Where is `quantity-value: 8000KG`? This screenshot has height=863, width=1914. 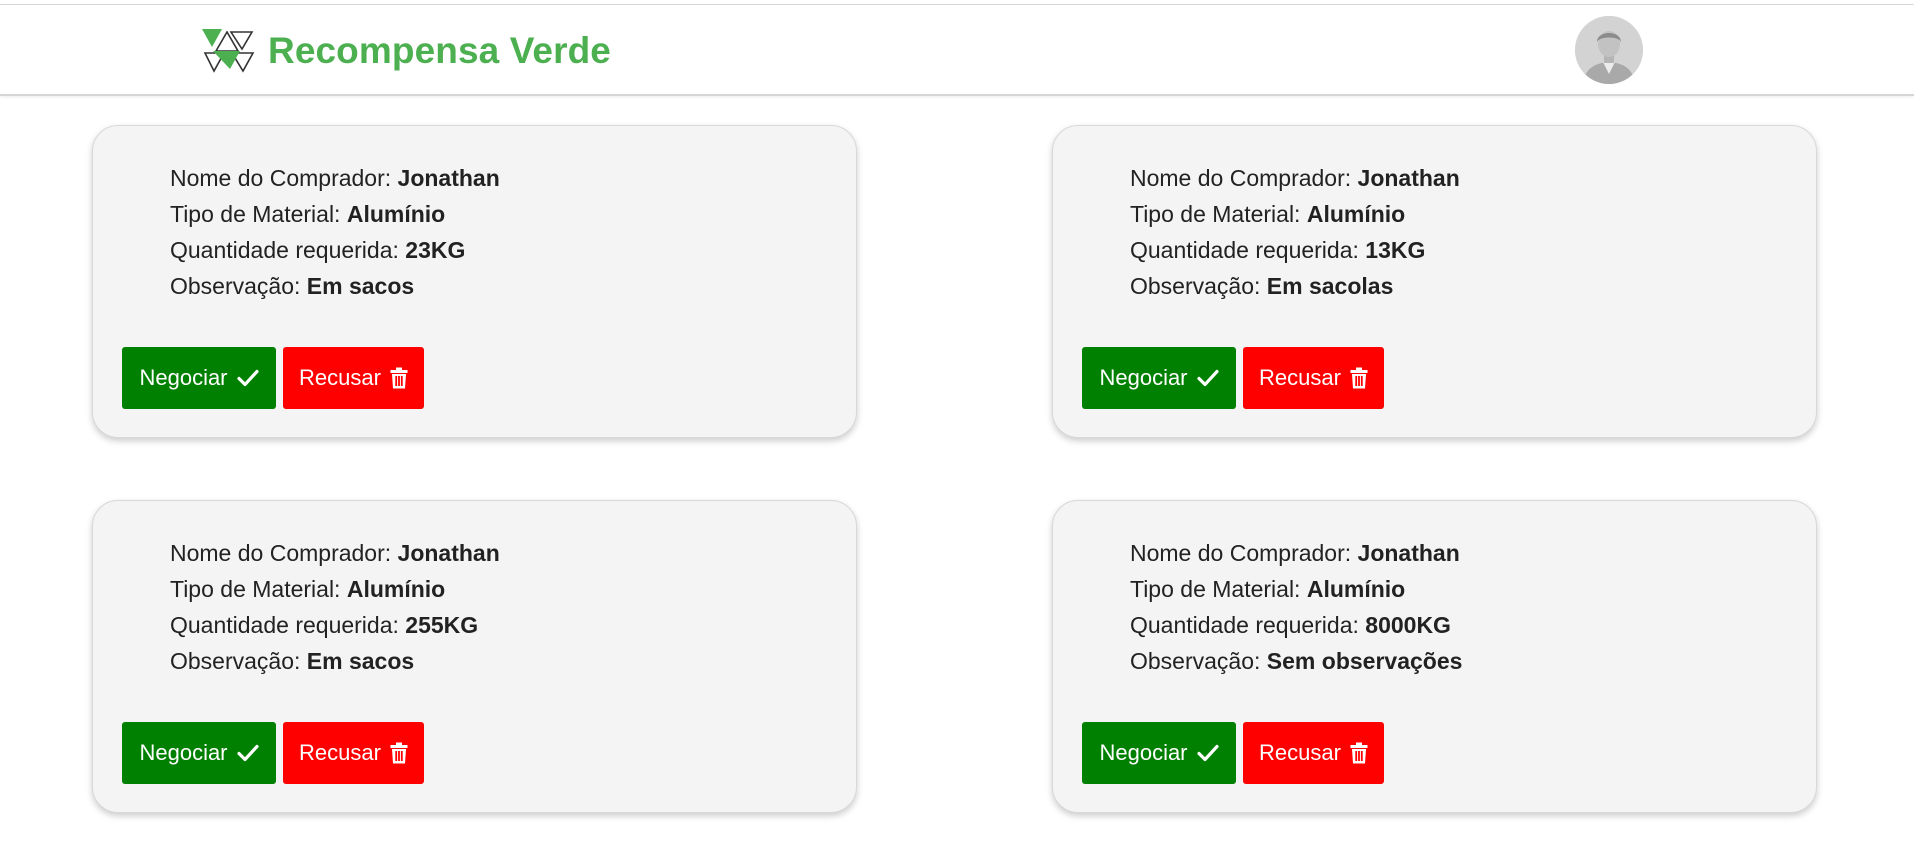 quantity-value: 8000KG is located at coordinates (1408, 625).